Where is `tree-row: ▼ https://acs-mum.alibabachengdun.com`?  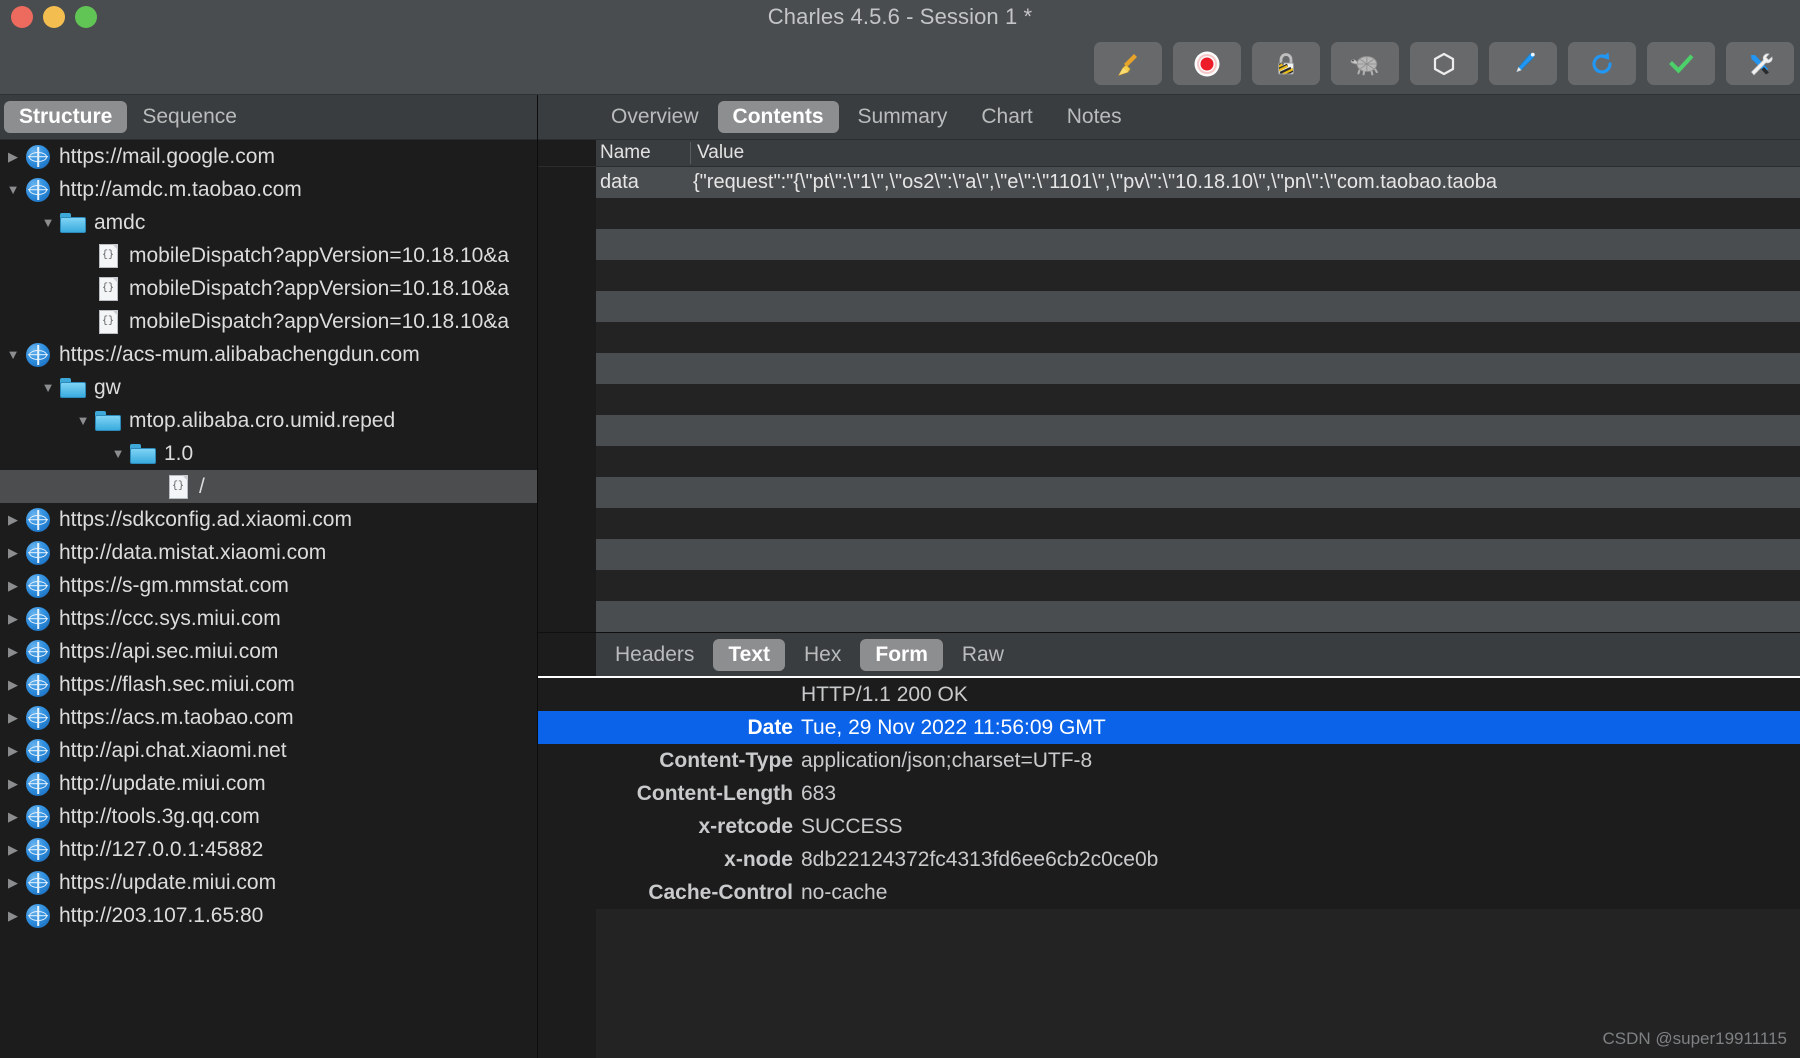
tree-row: ▼ https://acs-mum.alibabachengdun.com is located at coordinates (268, 354).